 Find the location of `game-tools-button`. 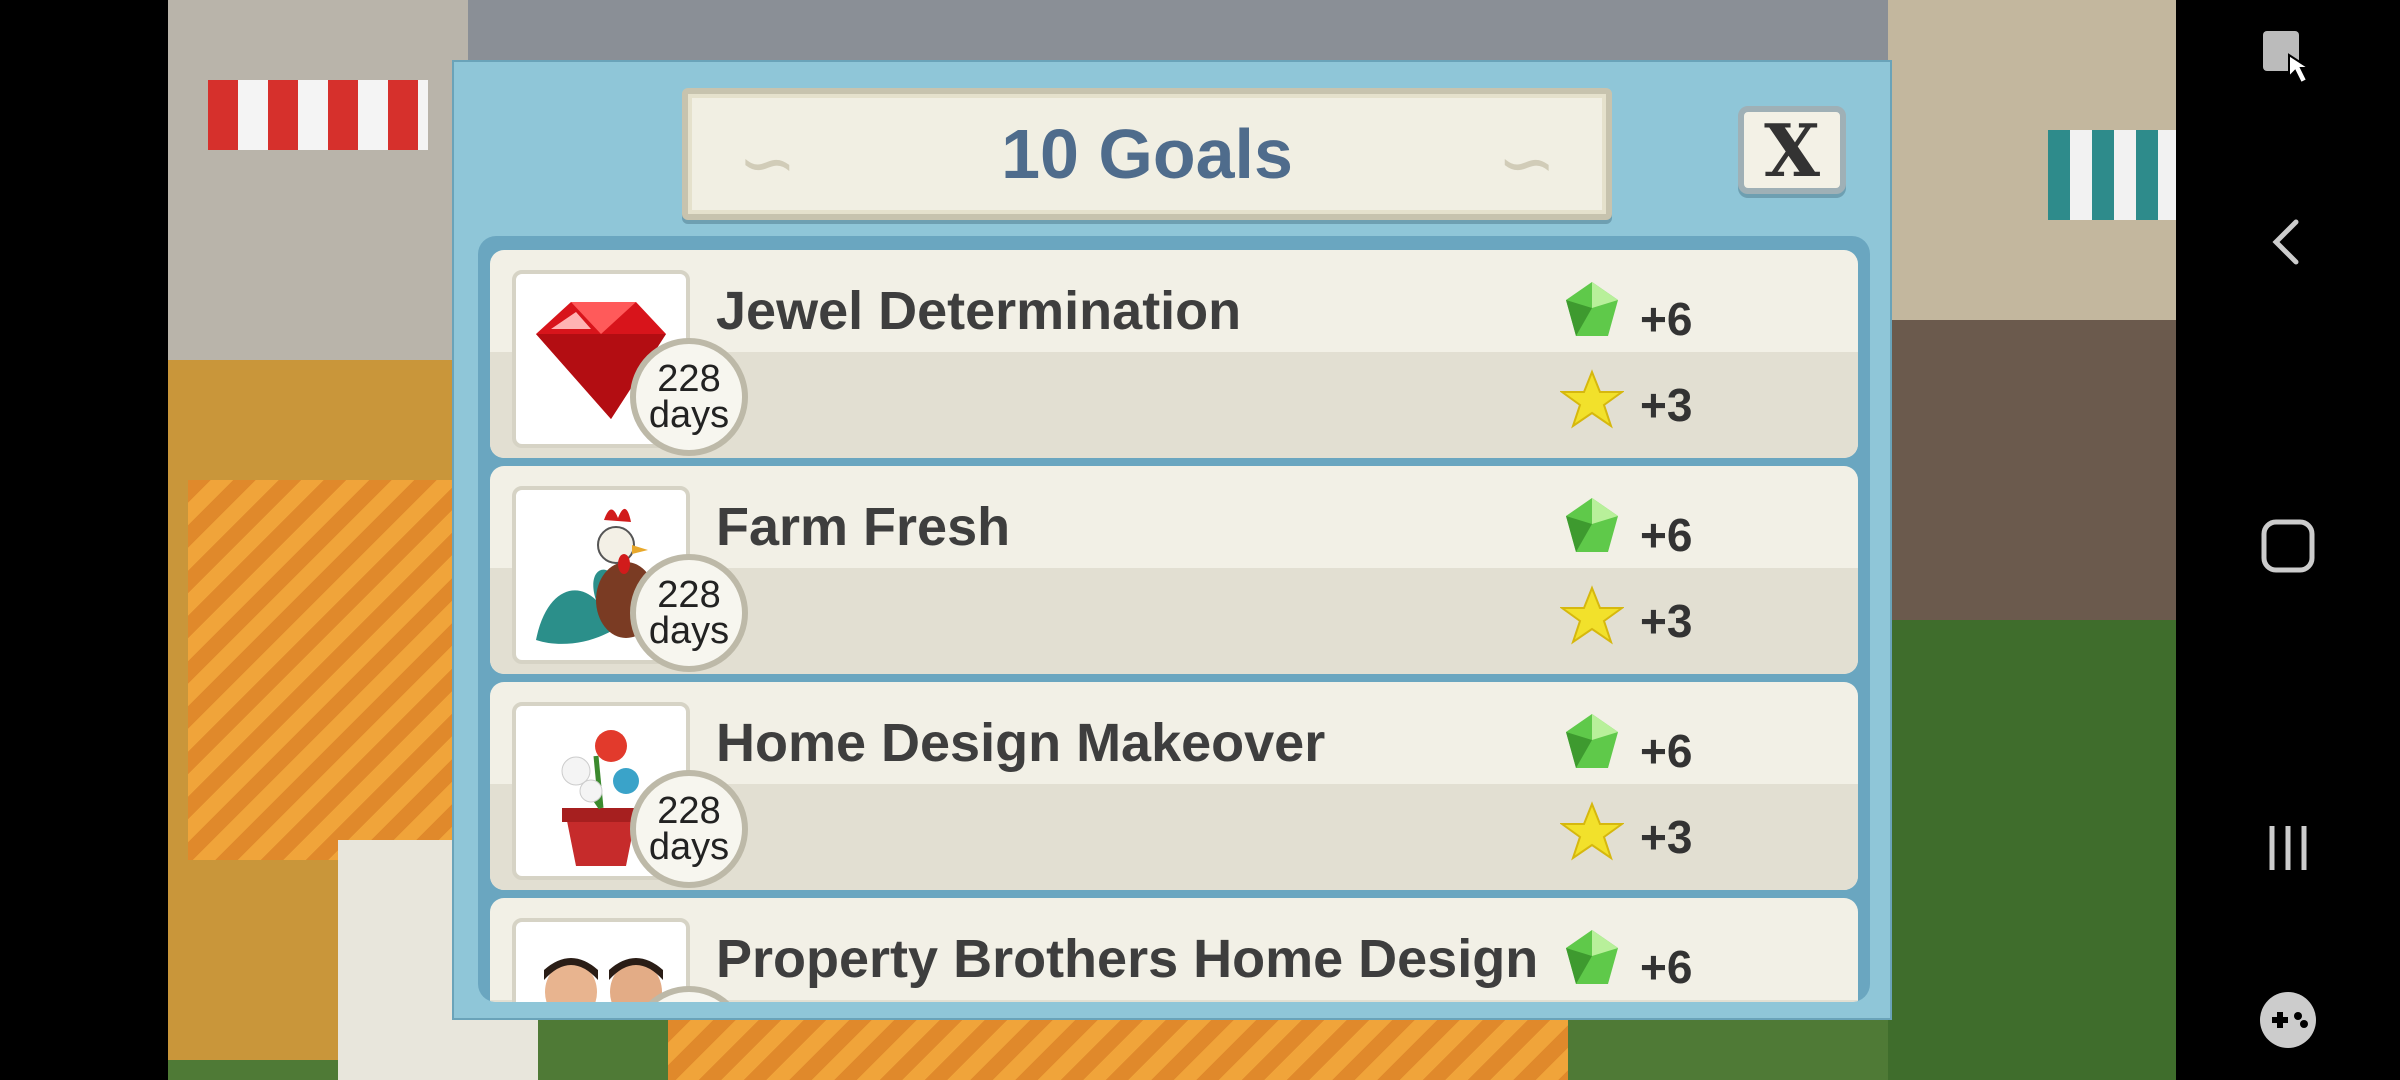

game-tools-button is located at coordinates (2288, 1020).